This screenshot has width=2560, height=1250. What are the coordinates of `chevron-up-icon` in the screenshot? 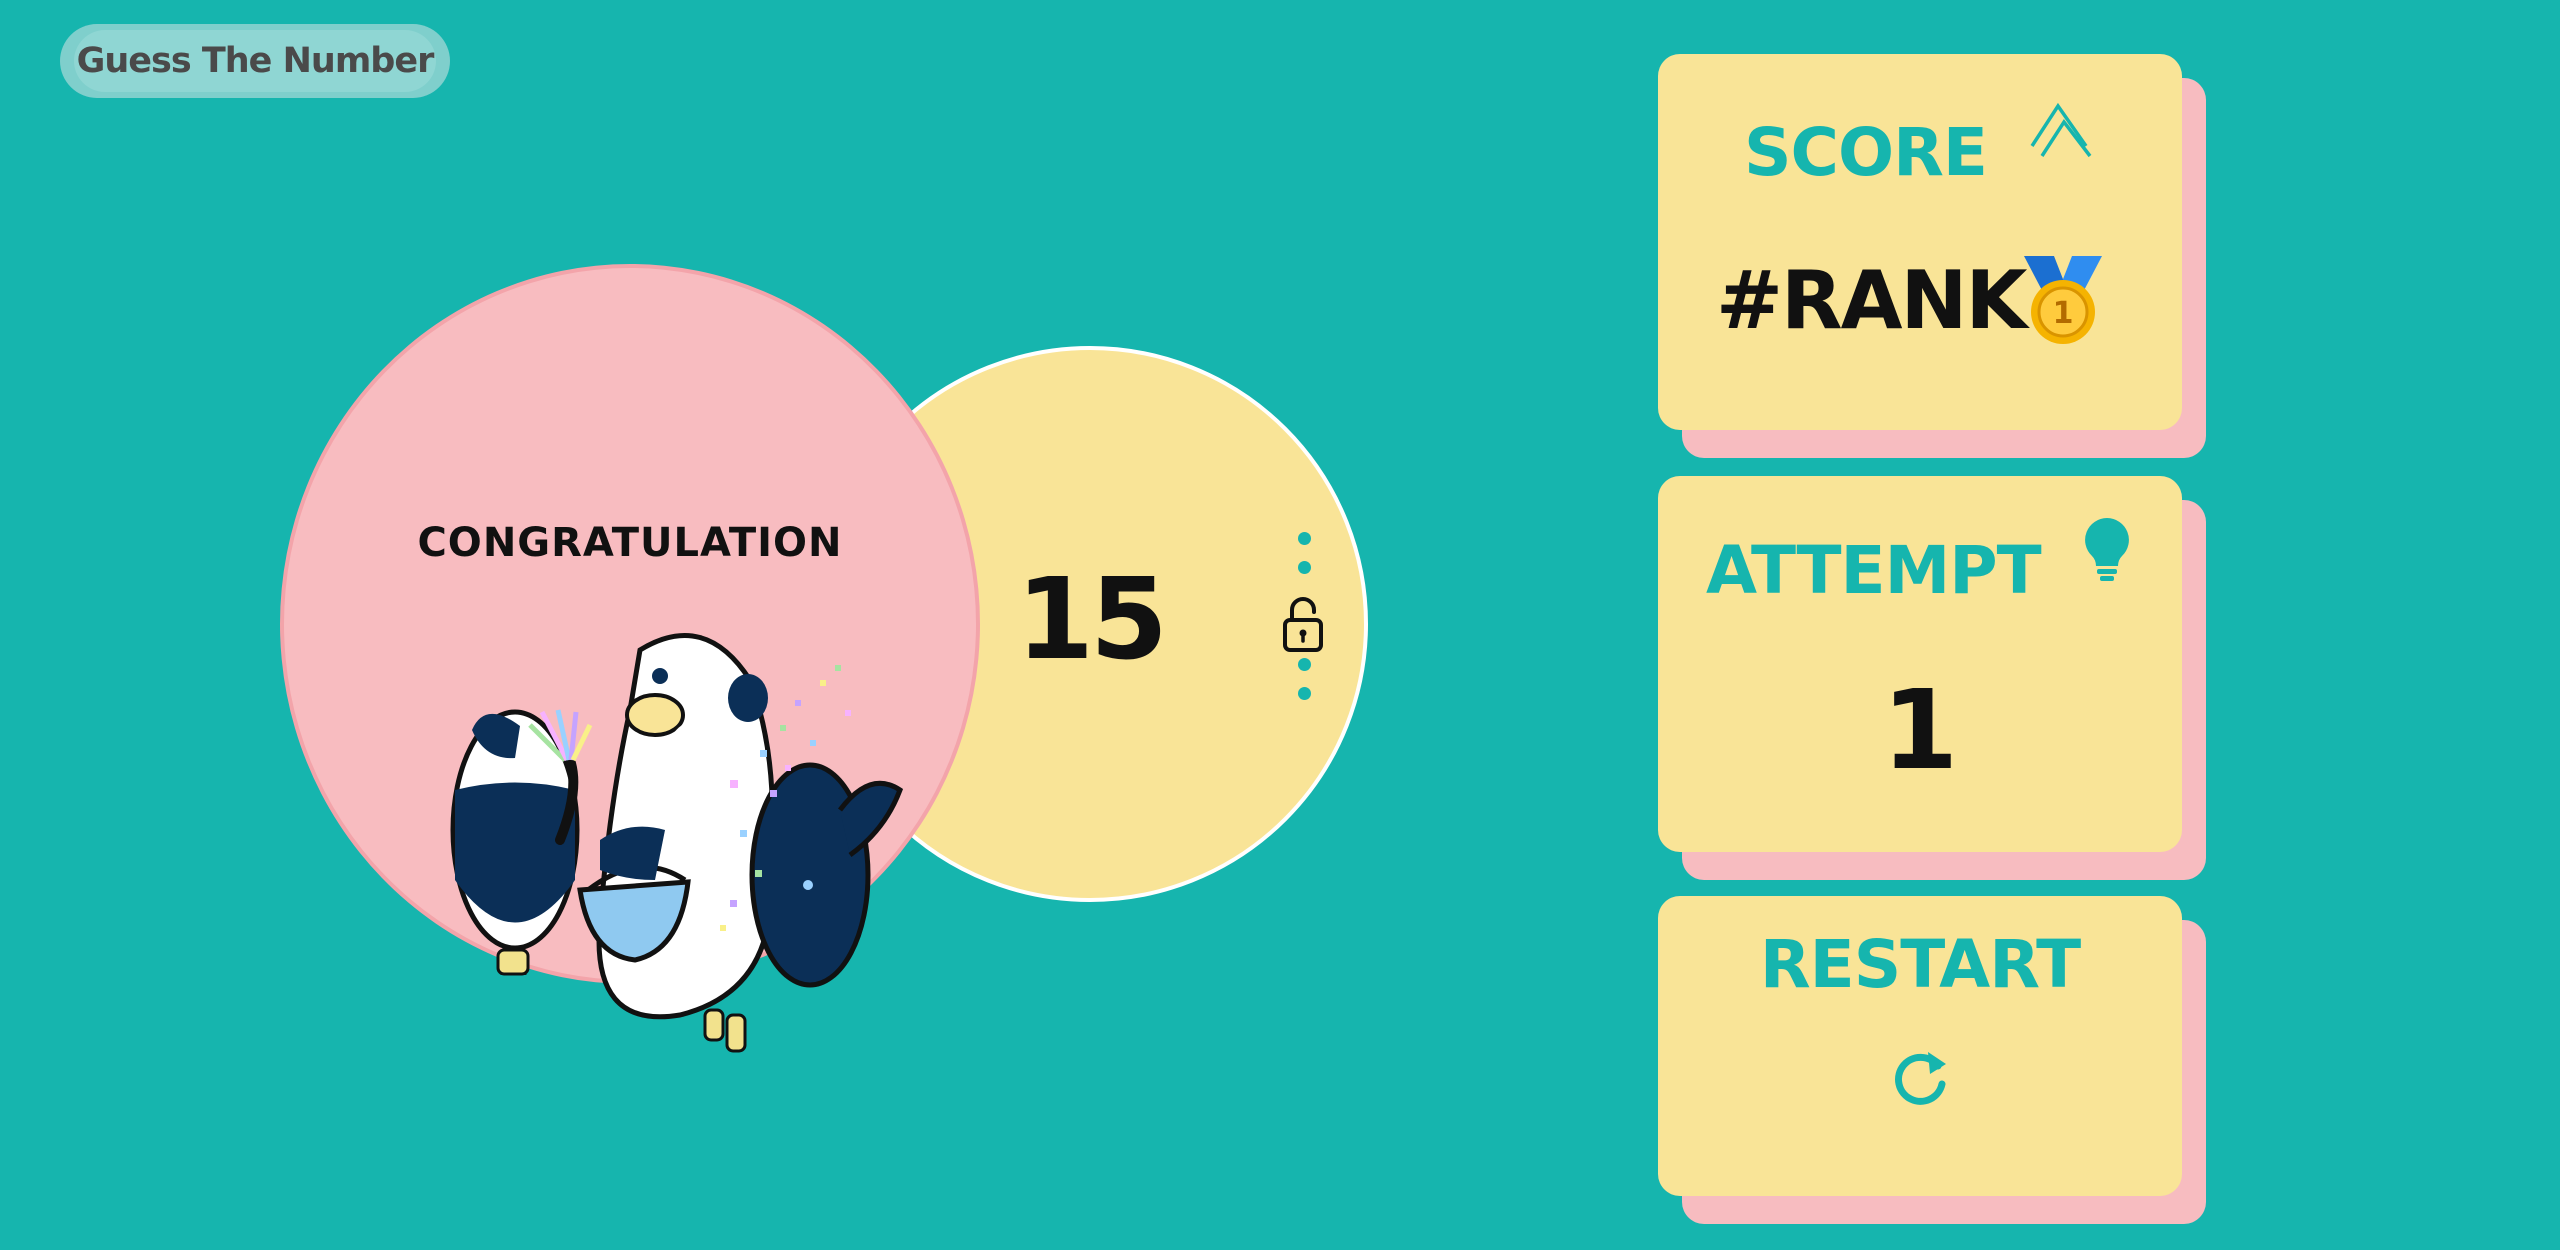 It's located at (2061, 133).